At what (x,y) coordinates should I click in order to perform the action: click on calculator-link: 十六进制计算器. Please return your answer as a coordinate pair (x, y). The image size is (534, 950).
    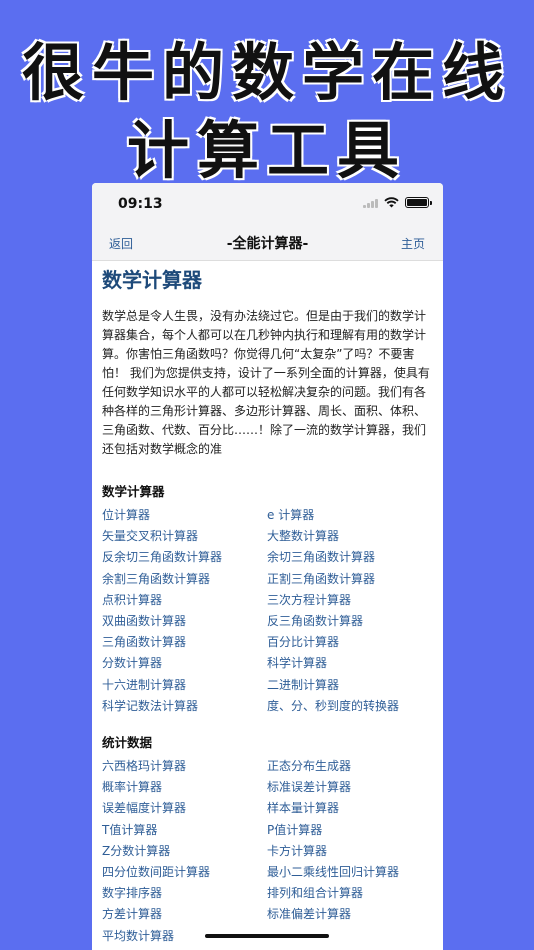
    Looking at the image, I should click on (184, 685).